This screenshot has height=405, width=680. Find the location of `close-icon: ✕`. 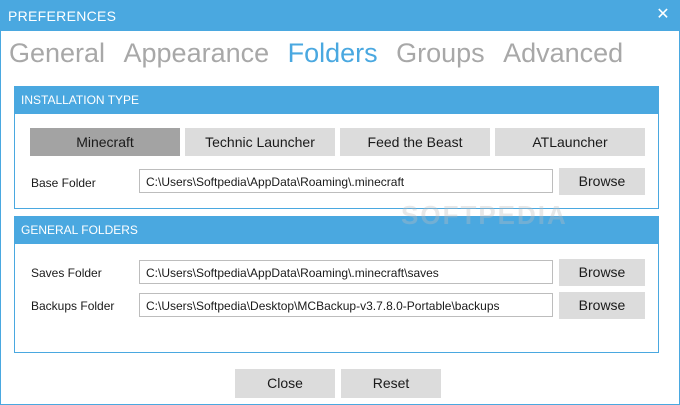

close-icon: ✕ is located at coordinates (663, 15).